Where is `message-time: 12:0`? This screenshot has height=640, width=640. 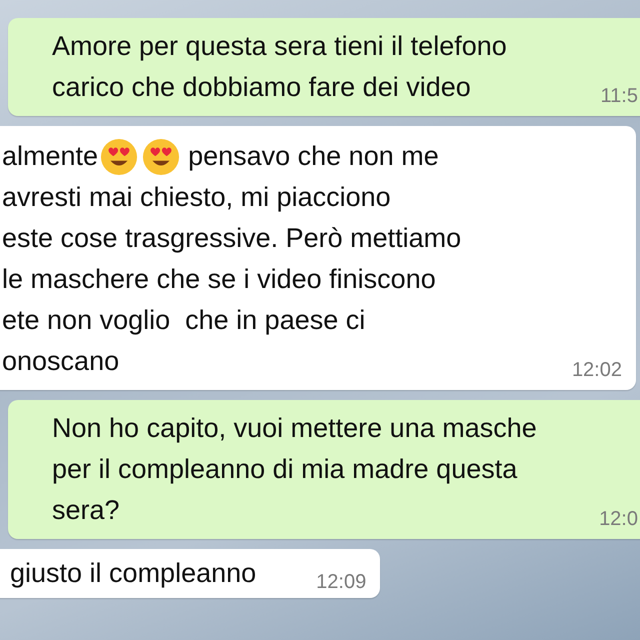 message-time: 12:0 is located at coordinates (618, 519).